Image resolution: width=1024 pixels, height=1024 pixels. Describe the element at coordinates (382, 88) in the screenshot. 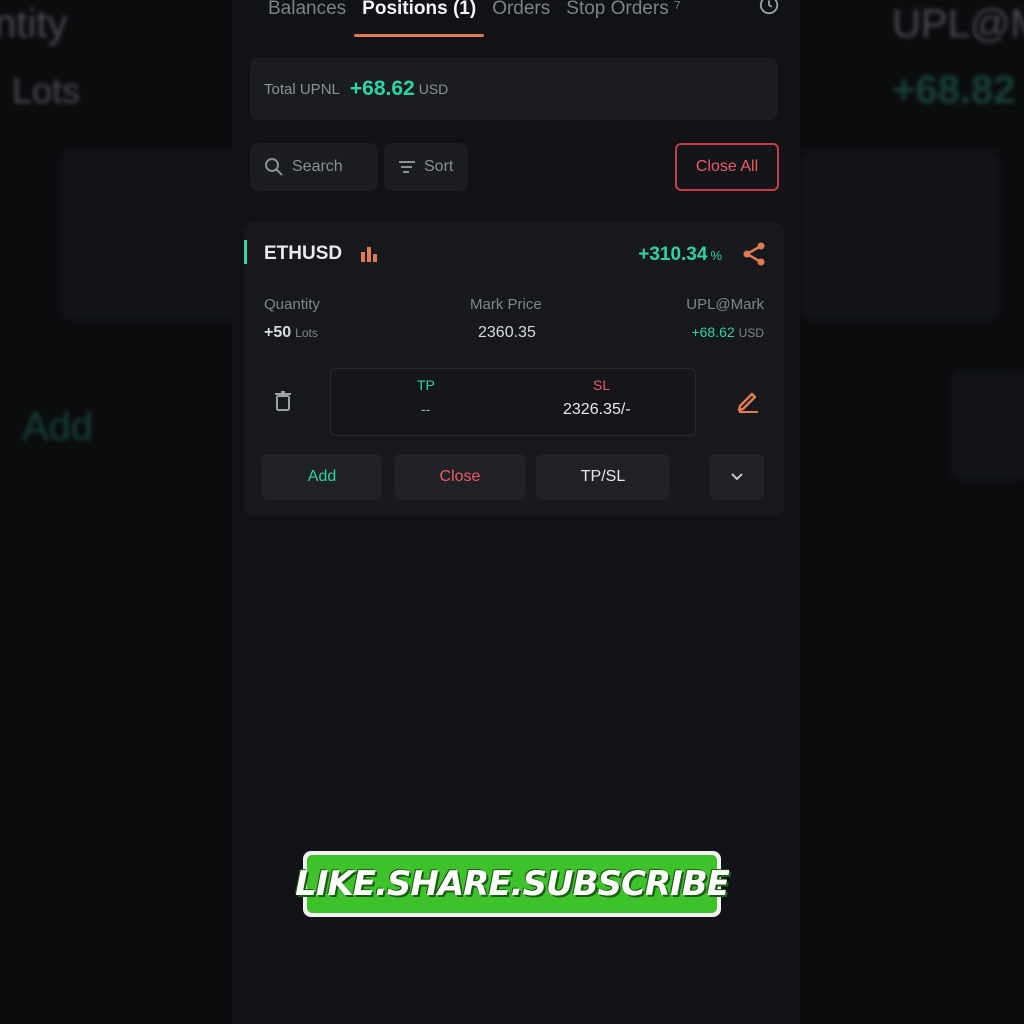

I see `total-upnl-value: +68.62` at that location.